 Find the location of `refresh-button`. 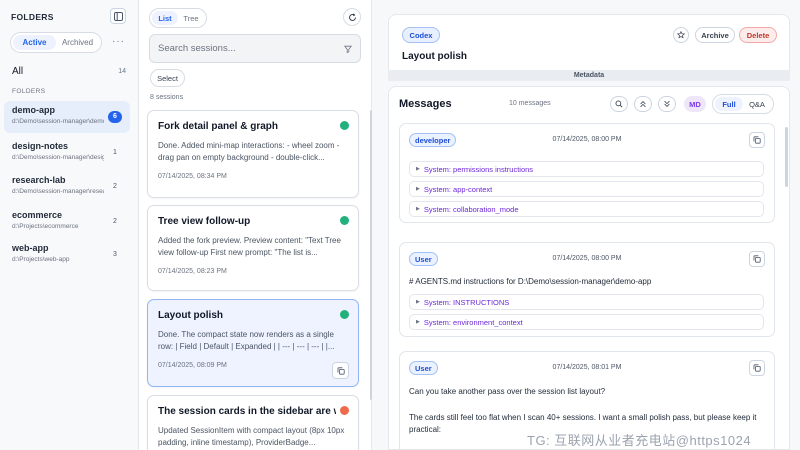

refresh-button is located at coordinates (352, 17).